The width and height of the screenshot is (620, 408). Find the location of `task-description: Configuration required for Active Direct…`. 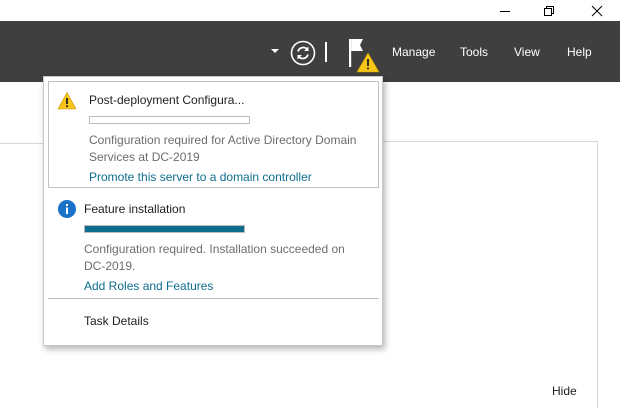

task-description: Configuration required for Active Direct… is located at coordinates (223, 148).